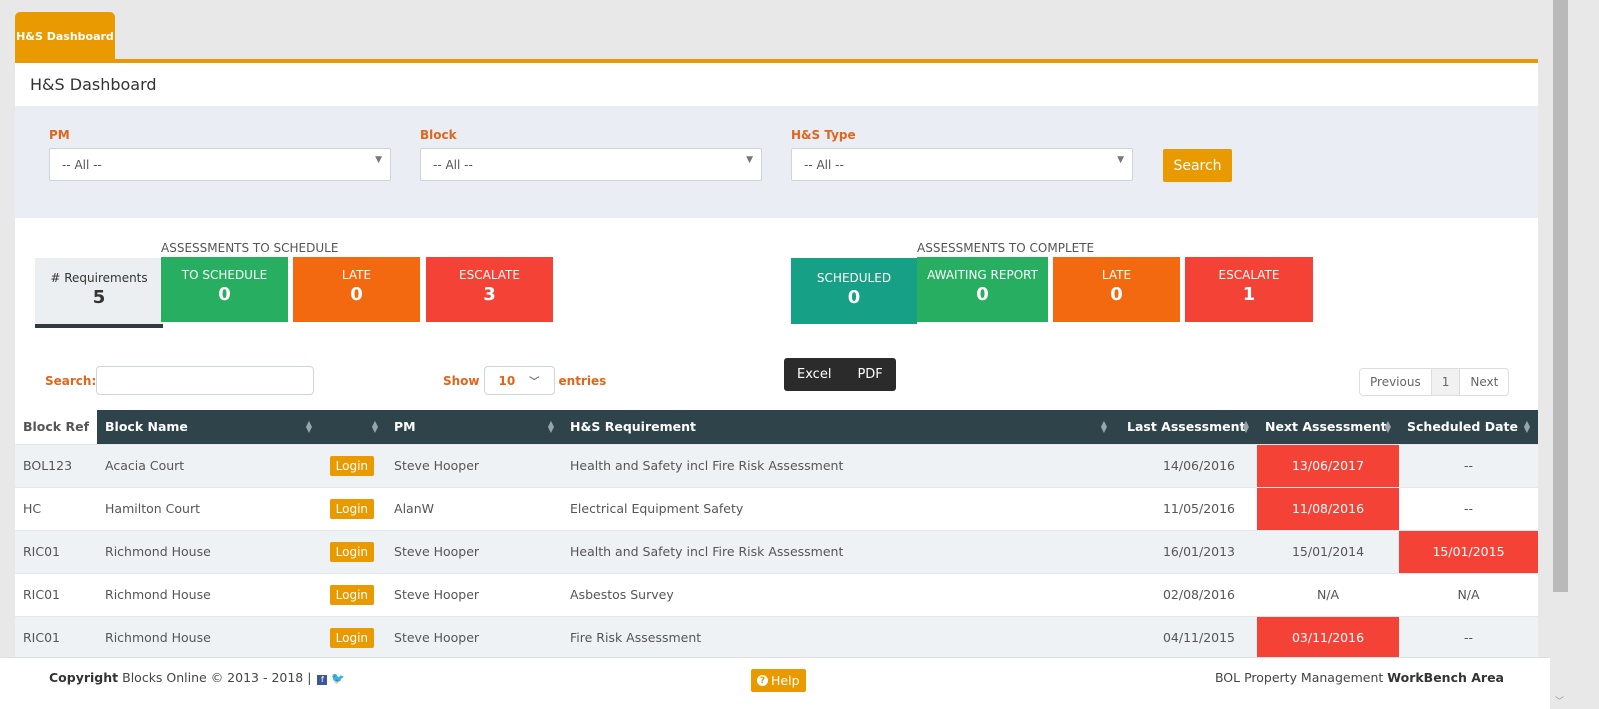 This screenshot has width=1599, height=709. What do you see at coordinates (519, 380) in the screenshot?
I see `entries-select: 10 ﹀` at bounding box center [519, 380].